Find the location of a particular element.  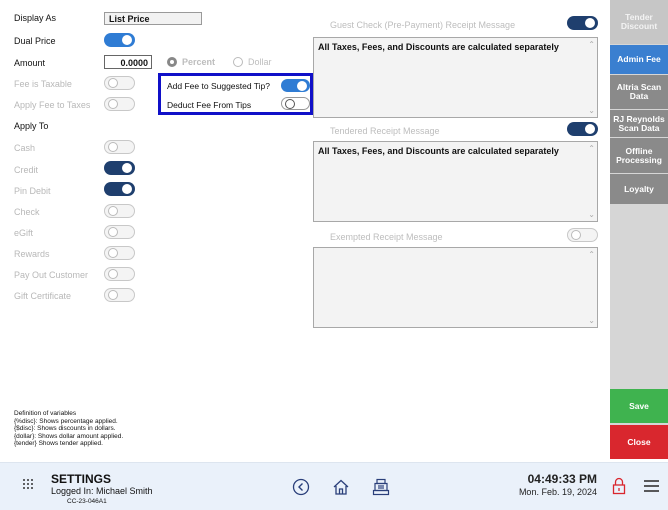

amount-field: 0.0000 is located at coordinates (128, 62).